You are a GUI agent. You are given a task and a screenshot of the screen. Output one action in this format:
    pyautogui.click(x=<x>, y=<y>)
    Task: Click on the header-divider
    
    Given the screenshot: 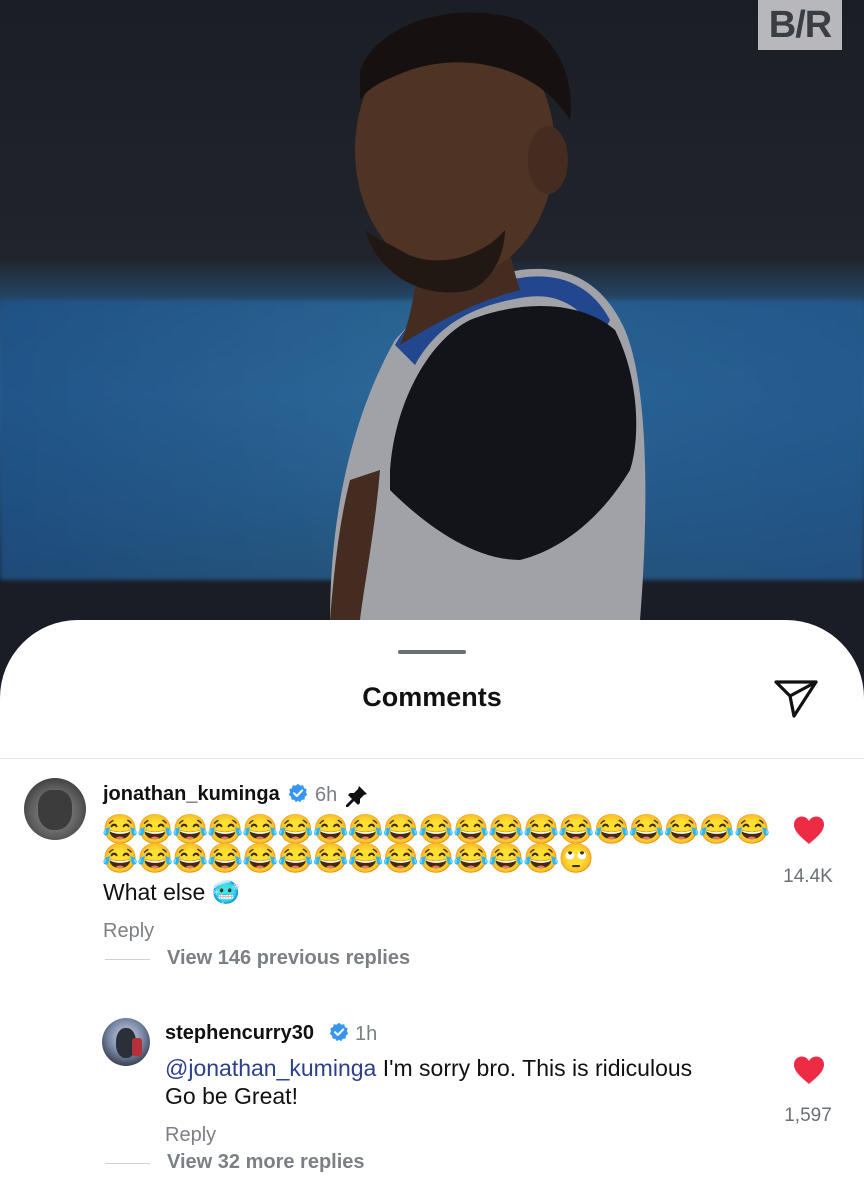 What is the action you would take?
    pyautogui.click(x=432, y=758)
    